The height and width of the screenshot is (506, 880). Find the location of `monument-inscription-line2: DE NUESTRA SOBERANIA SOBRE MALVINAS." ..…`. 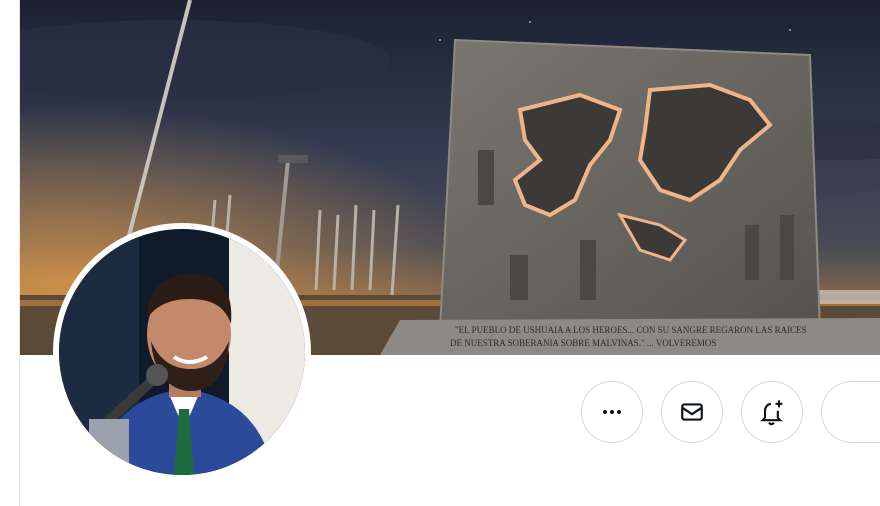

monument-inscription-line2: DE NUESTRA SOBERANIA SOBRE MALVINAS." ..… is located at coordinates (583, 343).